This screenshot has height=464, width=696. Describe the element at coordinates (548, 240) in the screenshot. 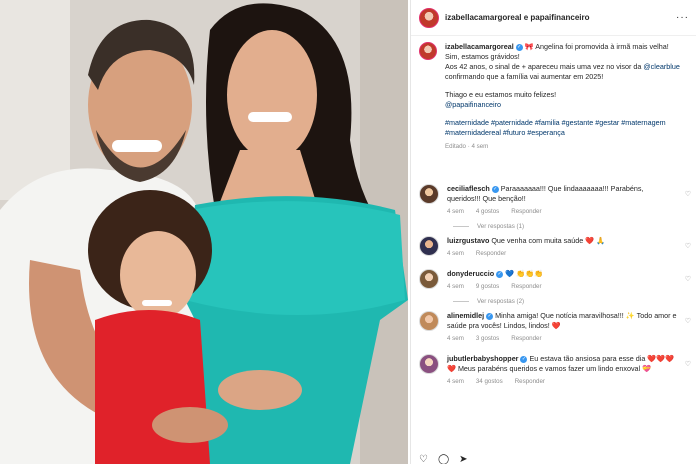

I see `comment-text: Que venha com muita saúde ❤️ 🙏` at that location.